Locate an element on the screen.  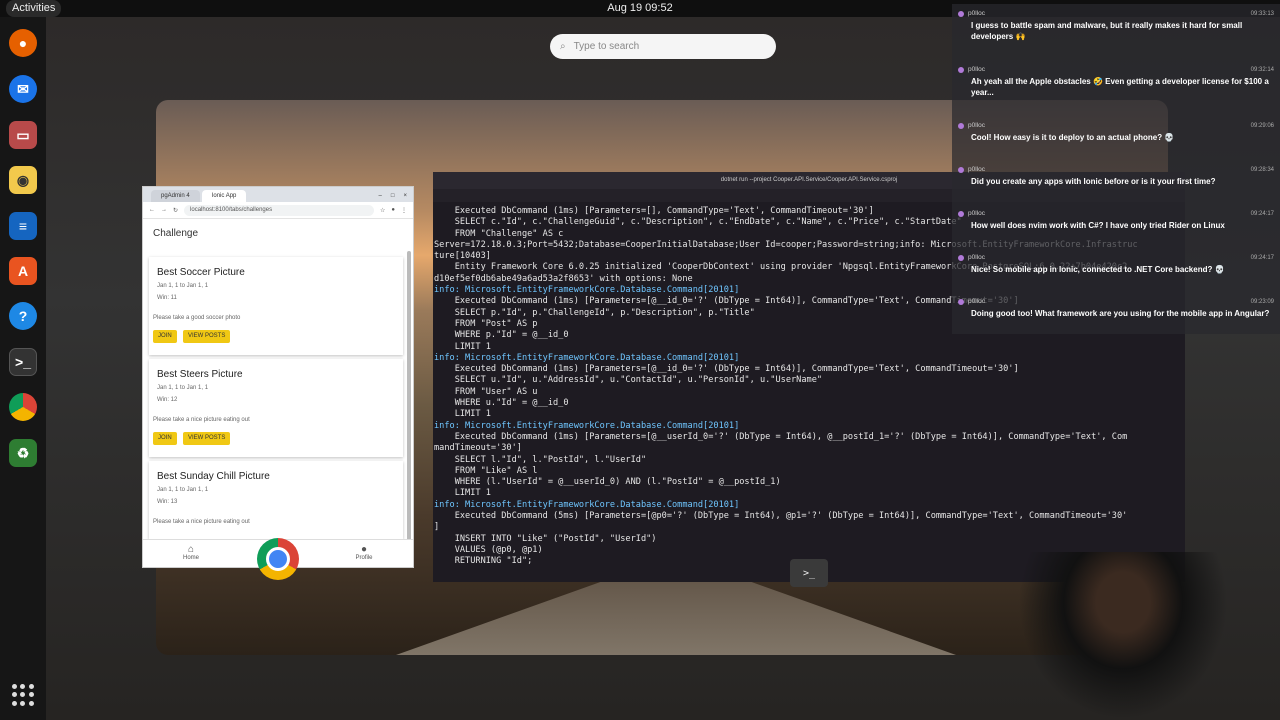
url-input: localhost:8100/tabs/challenges is located at coordinates (279, 210).